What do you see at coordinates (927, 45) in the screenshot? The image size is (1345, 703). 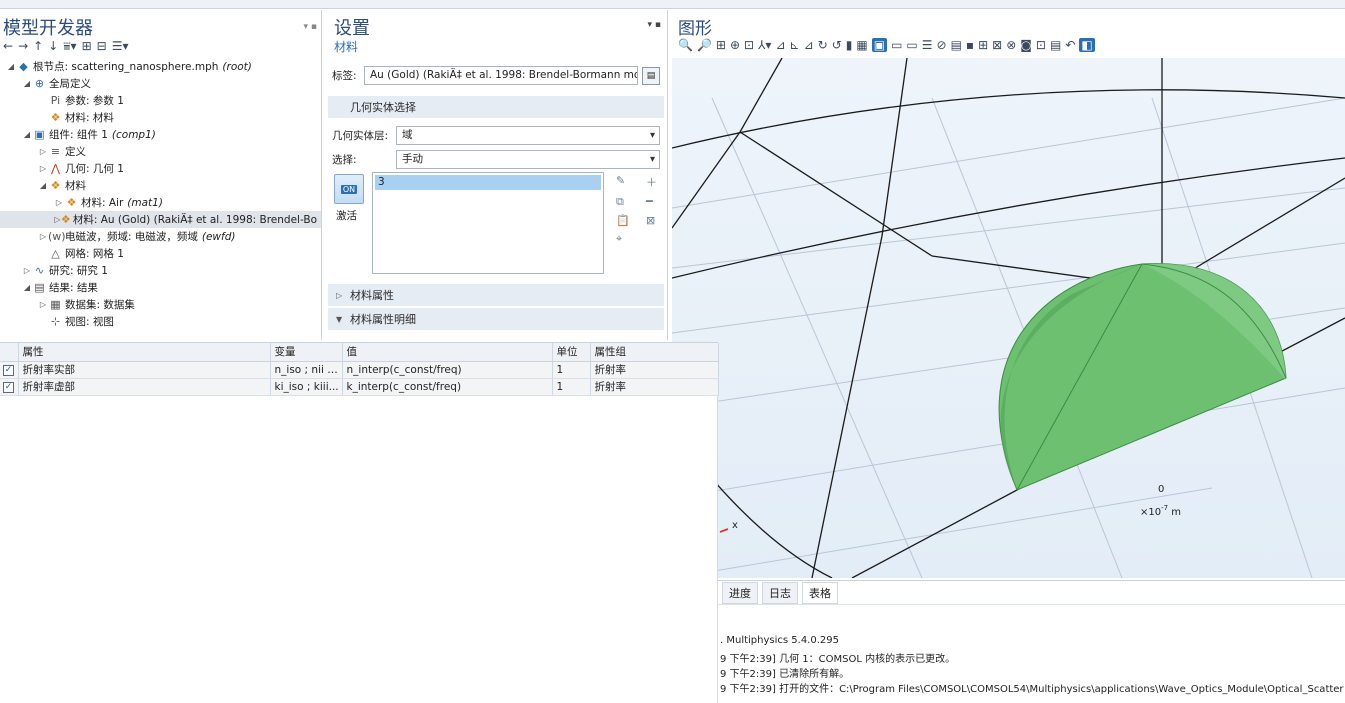 I see `select-points-icon: ☰` at bounding box center [927, 45].